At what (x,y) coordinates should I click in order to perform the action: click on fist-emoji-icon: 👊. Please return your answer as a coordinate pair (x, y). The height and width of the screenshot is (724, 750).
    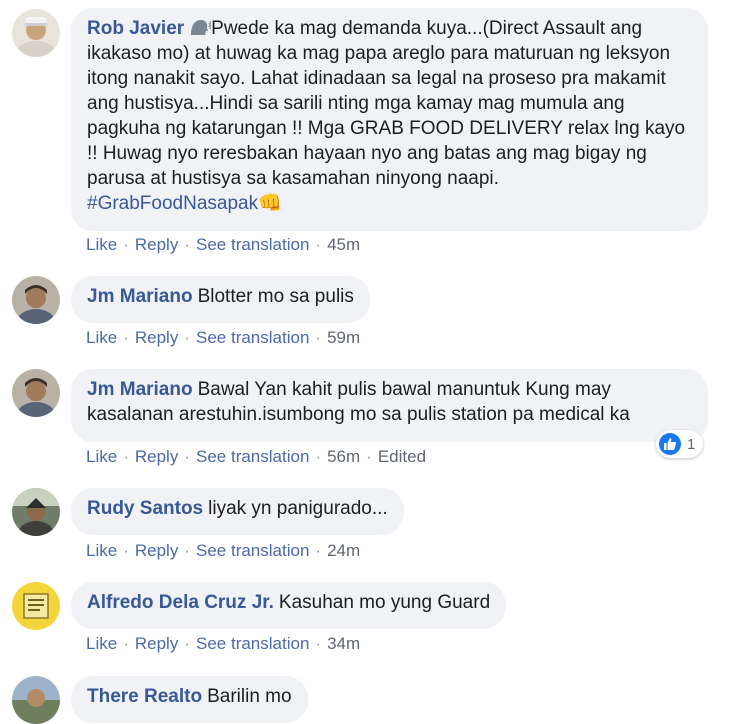
    Looking at the image, I should click on (270, 203).